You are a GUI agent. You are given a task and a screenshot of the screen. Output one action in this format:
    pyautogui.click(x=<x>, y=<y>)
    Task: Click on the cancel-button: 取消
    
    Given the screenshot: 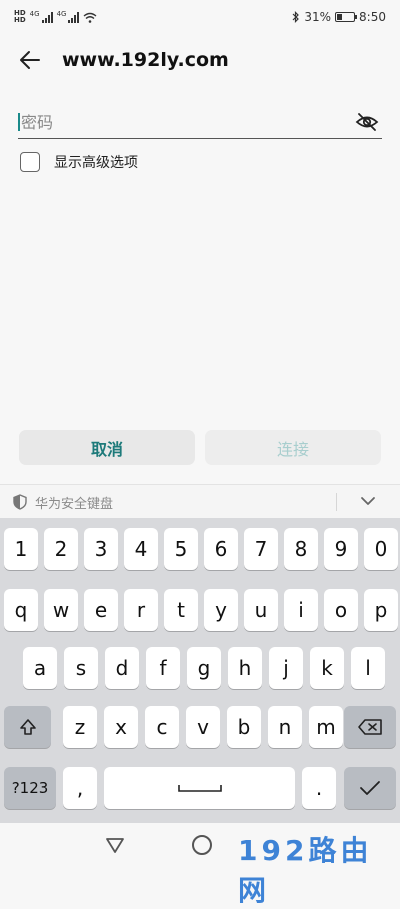 What is the action you would take?
    pyautogui.click(x=107, y=447)
    